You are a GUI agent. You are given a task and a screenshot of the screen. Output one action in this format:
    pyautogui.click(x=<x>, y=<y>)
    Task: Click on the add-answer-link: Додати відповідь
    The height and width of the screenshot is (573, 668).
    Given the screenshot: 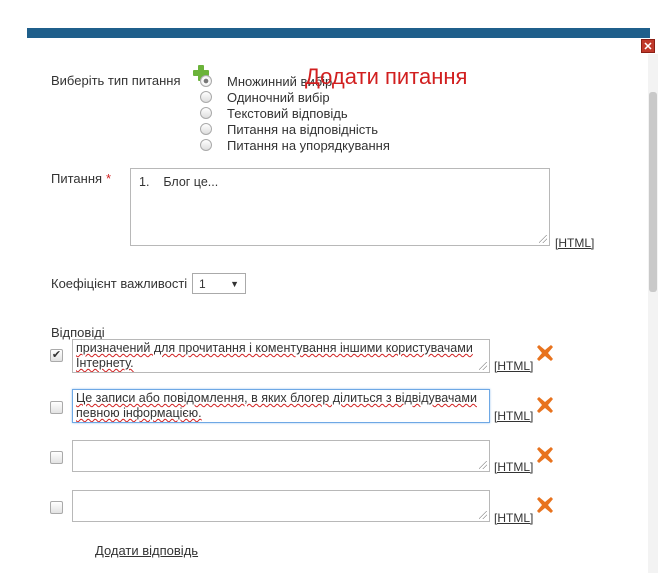 What is the action you would take?
    pyautogui.click(x=146, y=550)
    